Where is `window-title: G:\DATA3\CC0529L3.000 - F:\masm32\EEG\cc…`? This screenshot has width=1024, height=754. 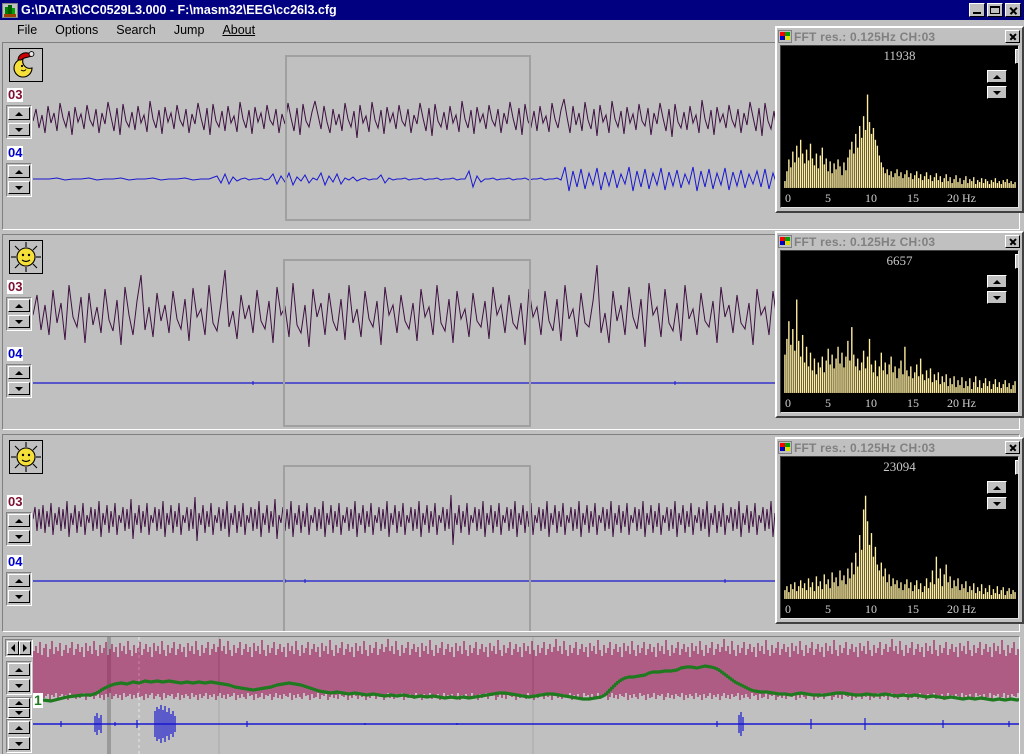 window-title: G:\DATA3\CC0529L3.000 - F:\masm32\EEG\cc… is located at coordinates (179, 10).